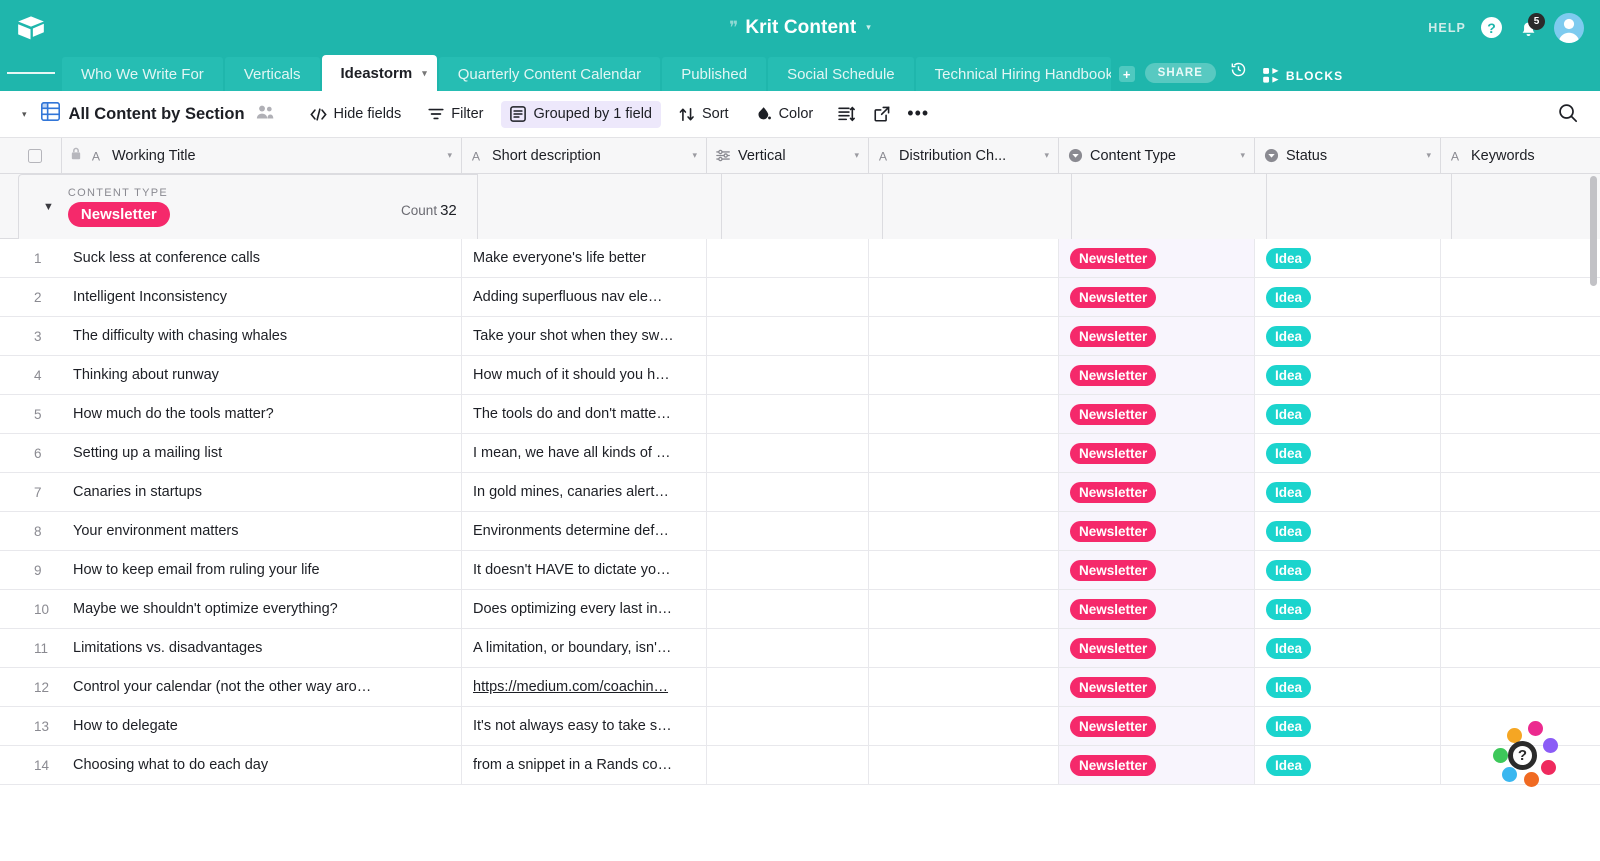 The height and width of the screenshot is (861, 1600). I want to click on cell-working-title: Your environment matters, so click(262, 531).